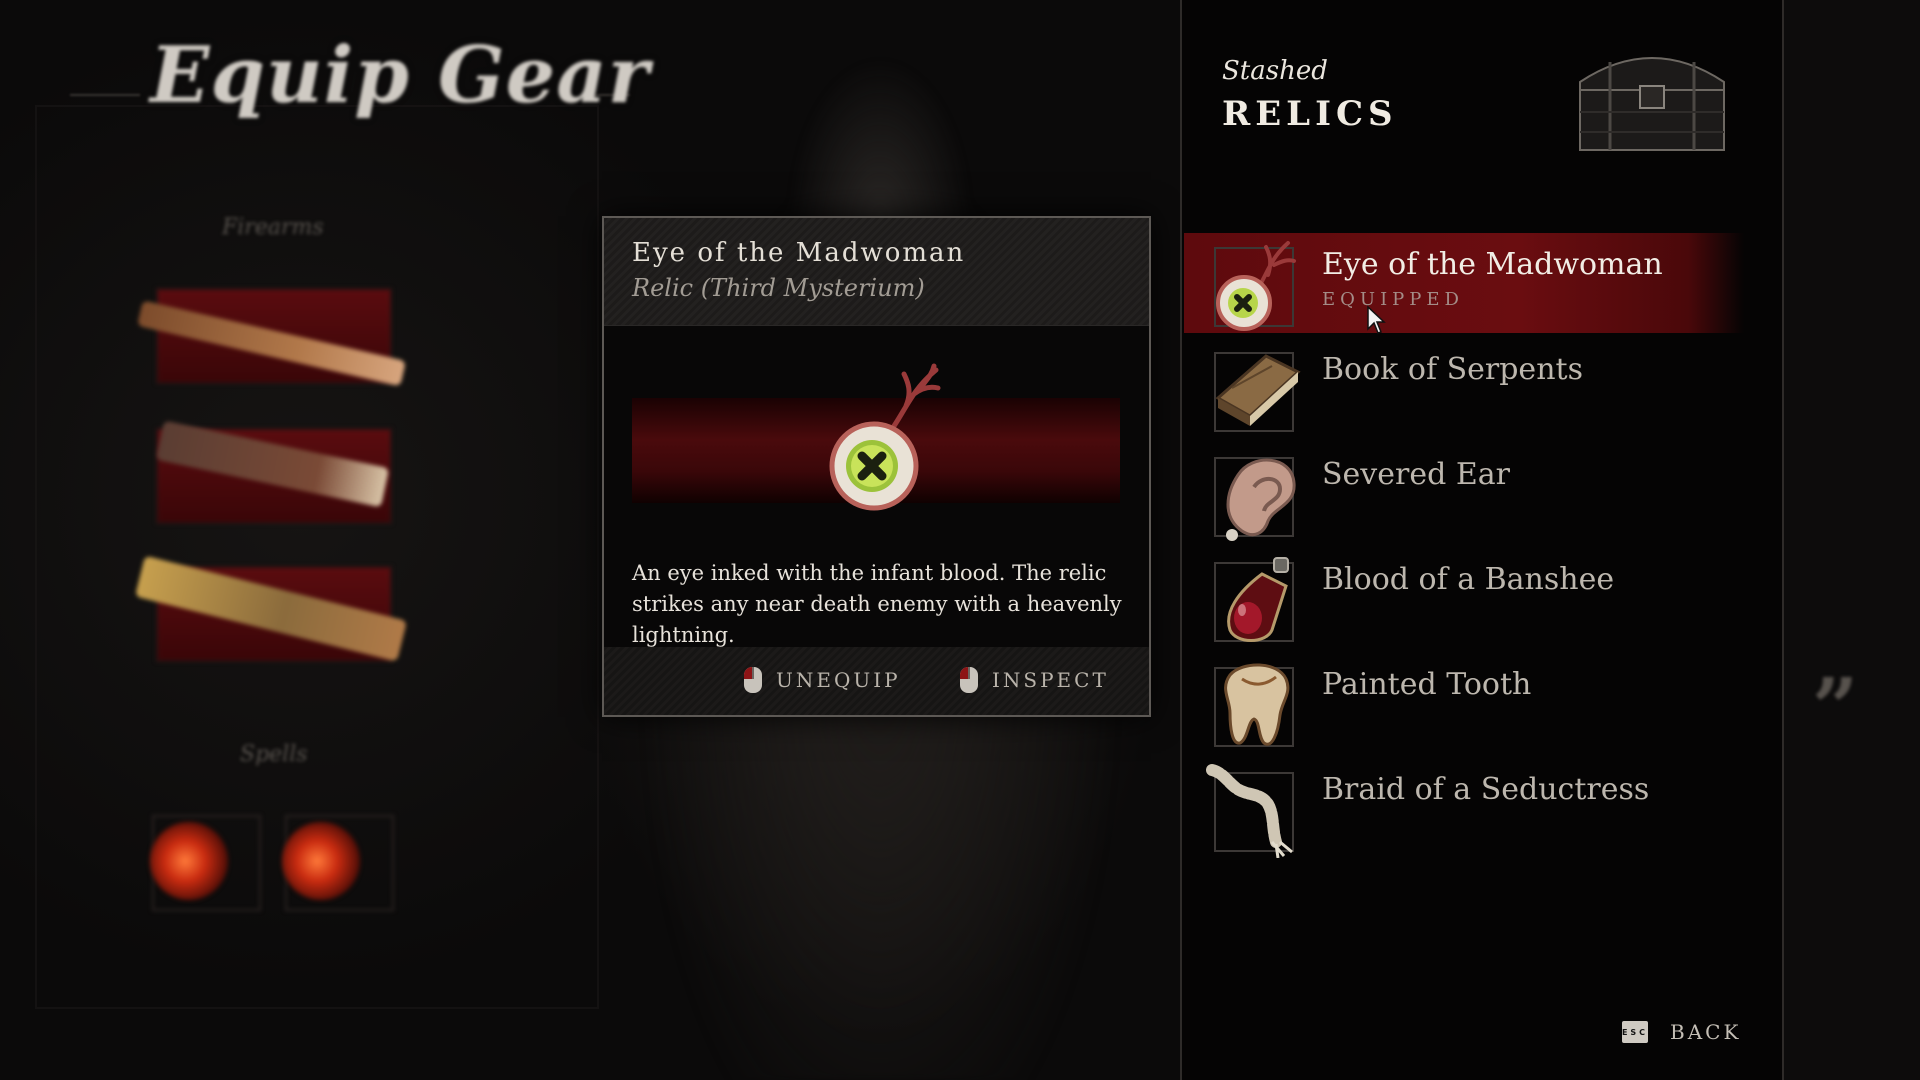  I want to click on firearms-label: Firearms, so click(273, 227).